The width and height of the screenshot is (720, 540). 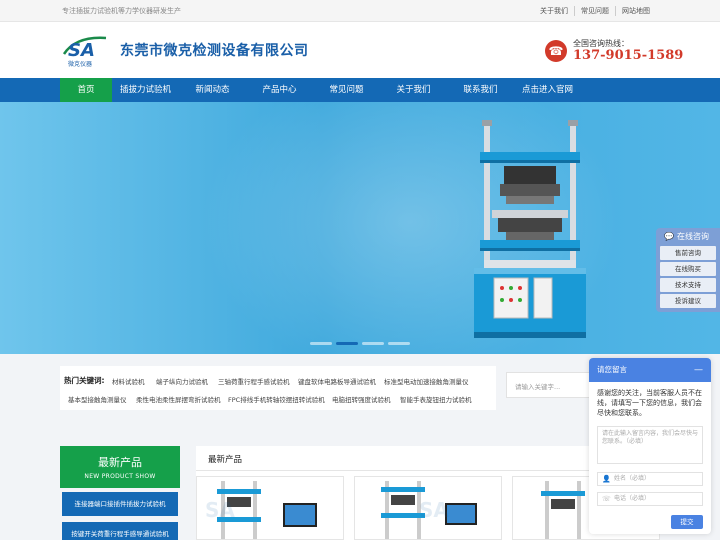 I want to click on category-item: 连接器端口接插件插拔力试验机, so click(x=120, y=504).